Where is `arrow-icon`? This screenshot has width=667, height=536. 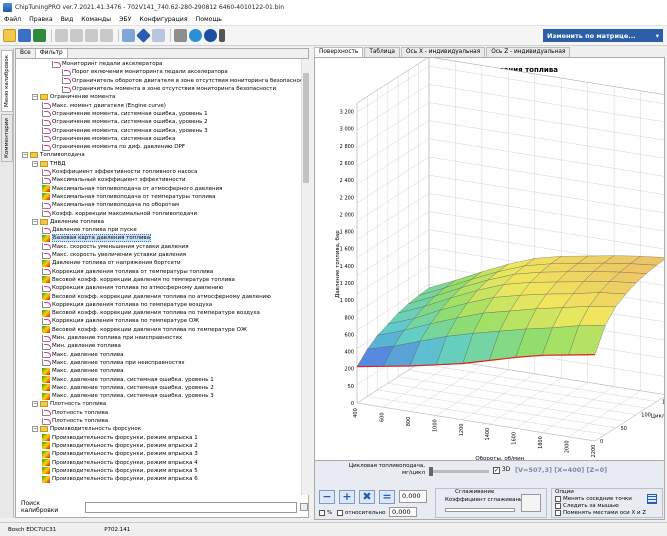
arrow-icon is located at coordinates (158, 35).